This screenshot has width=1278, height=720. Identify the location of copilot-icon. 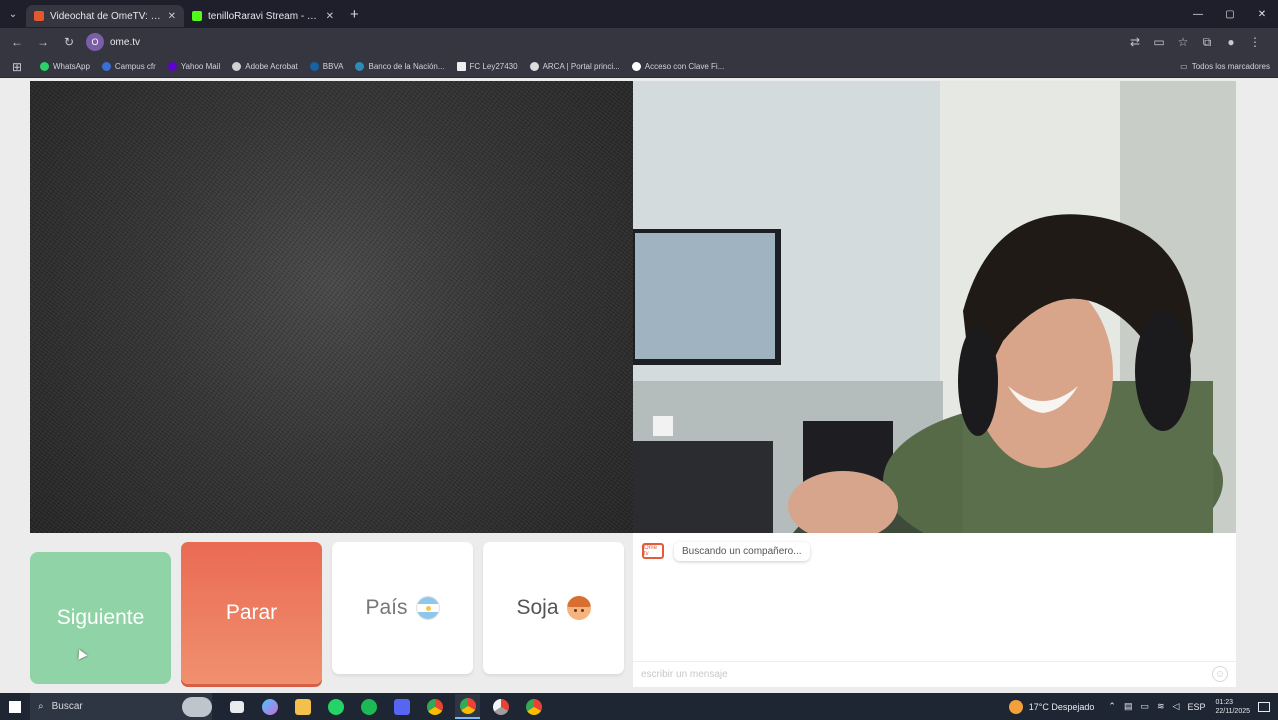
(269, 706).